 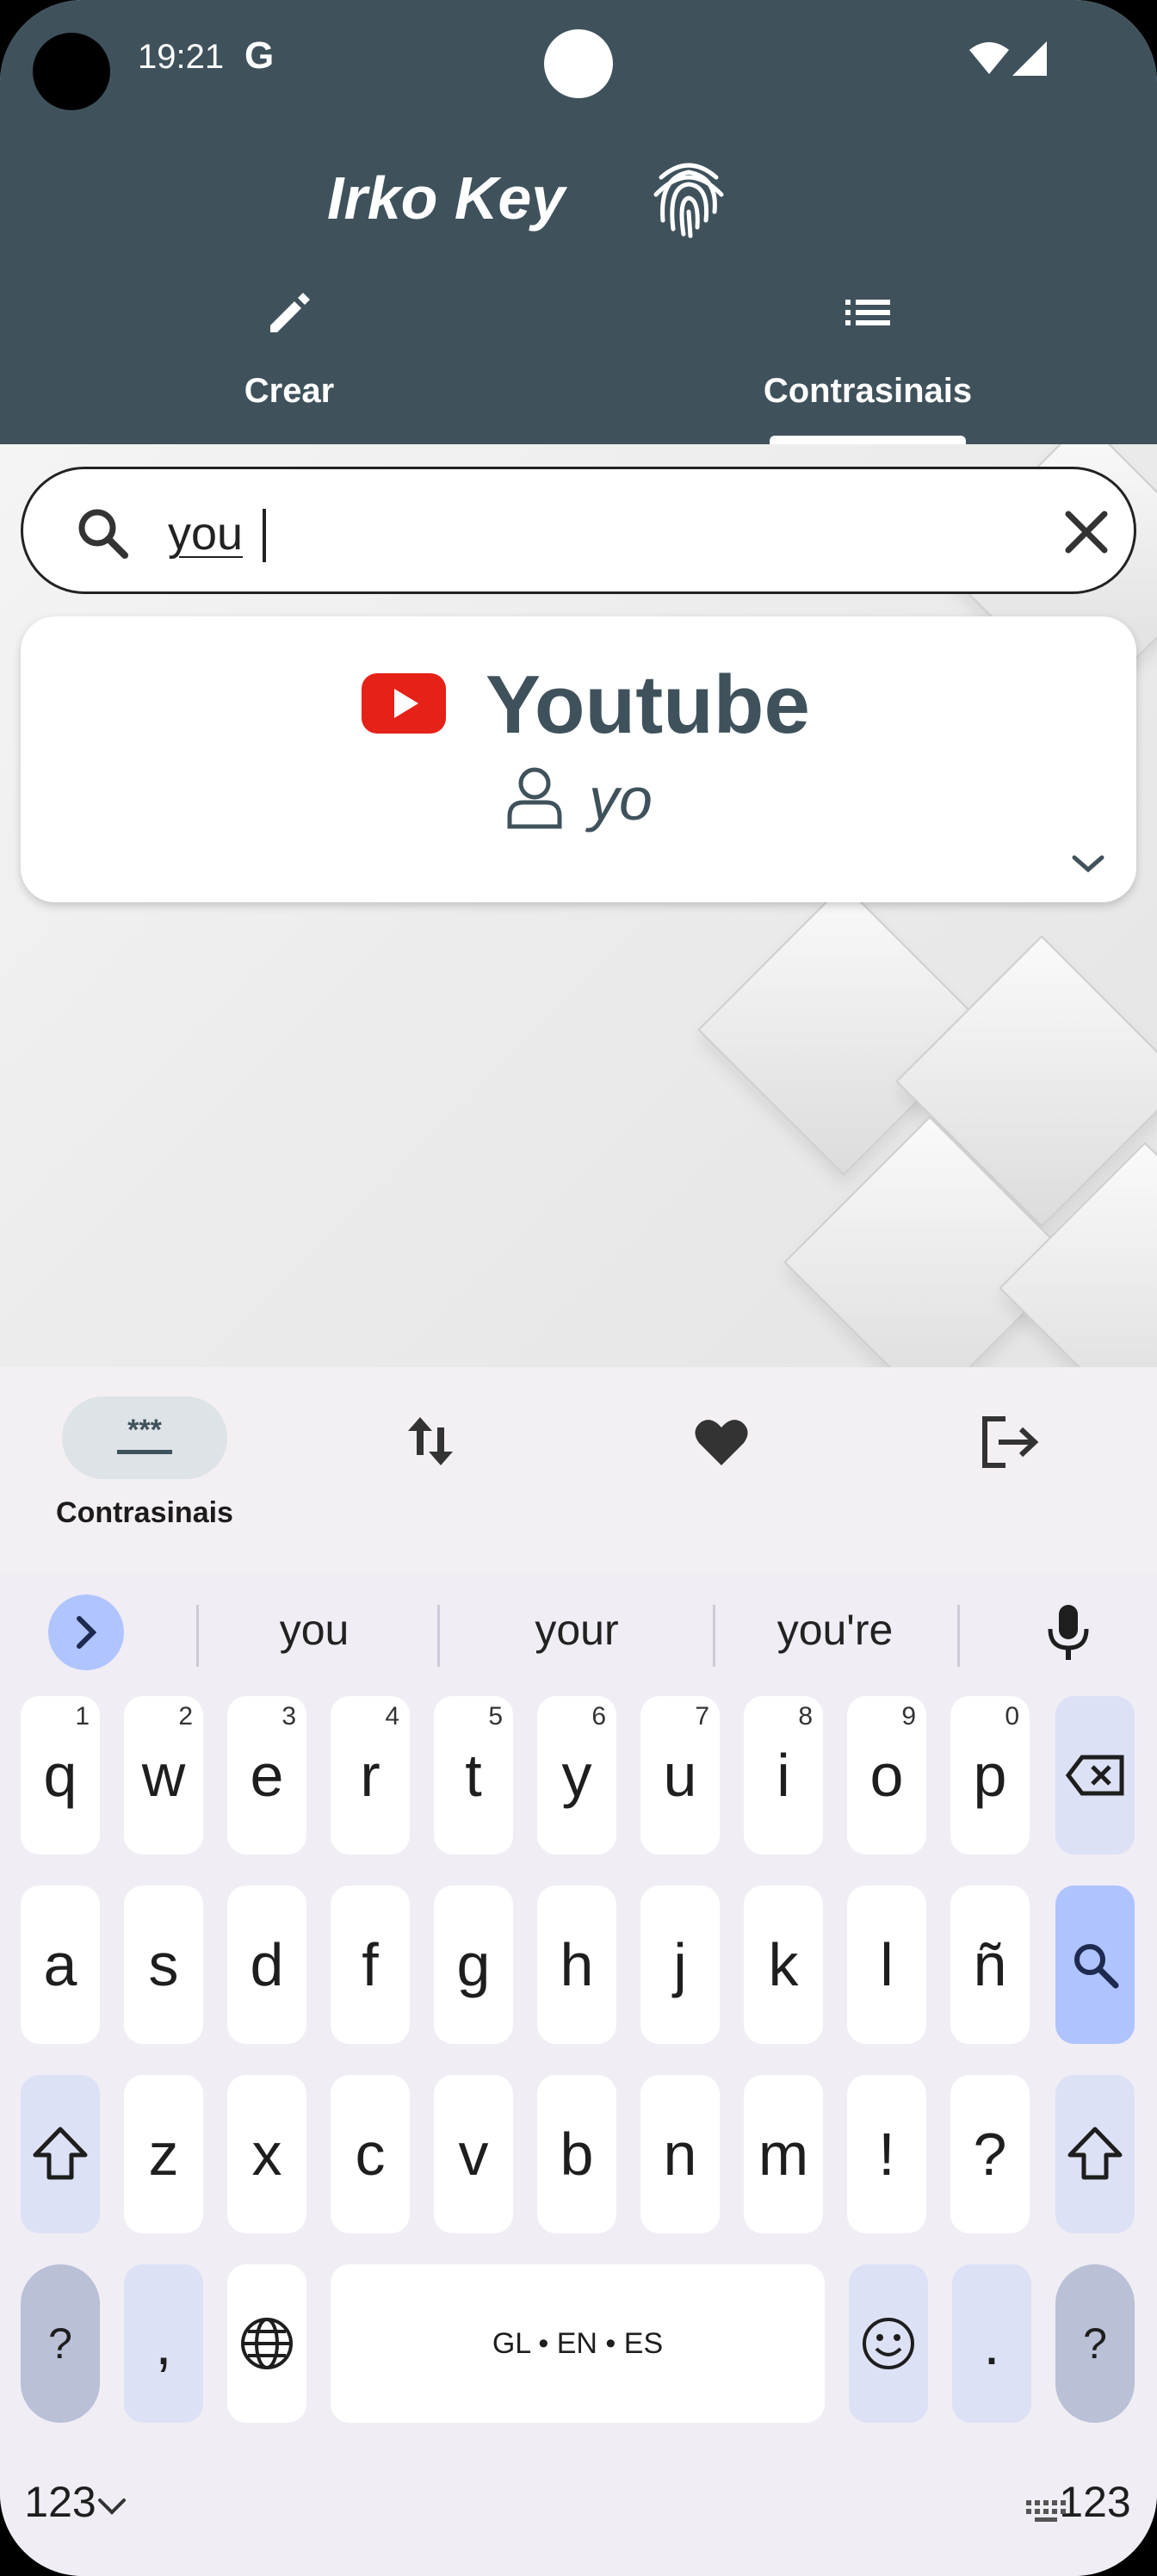 What do you see at coordinates (590, 534) in the screenshot?
I see `search-input` at bounding box center [590, 534].